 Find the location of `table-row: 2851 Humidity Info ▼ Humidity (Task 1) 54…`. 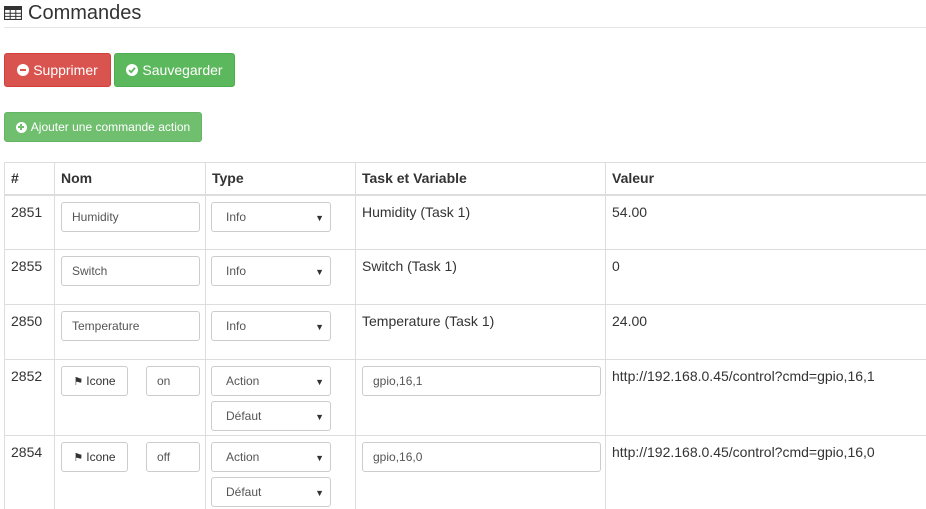

table-row: 2851 Humidity Info ▼ Humidity (Task 1) 54… is located at coordinates (465, 222).